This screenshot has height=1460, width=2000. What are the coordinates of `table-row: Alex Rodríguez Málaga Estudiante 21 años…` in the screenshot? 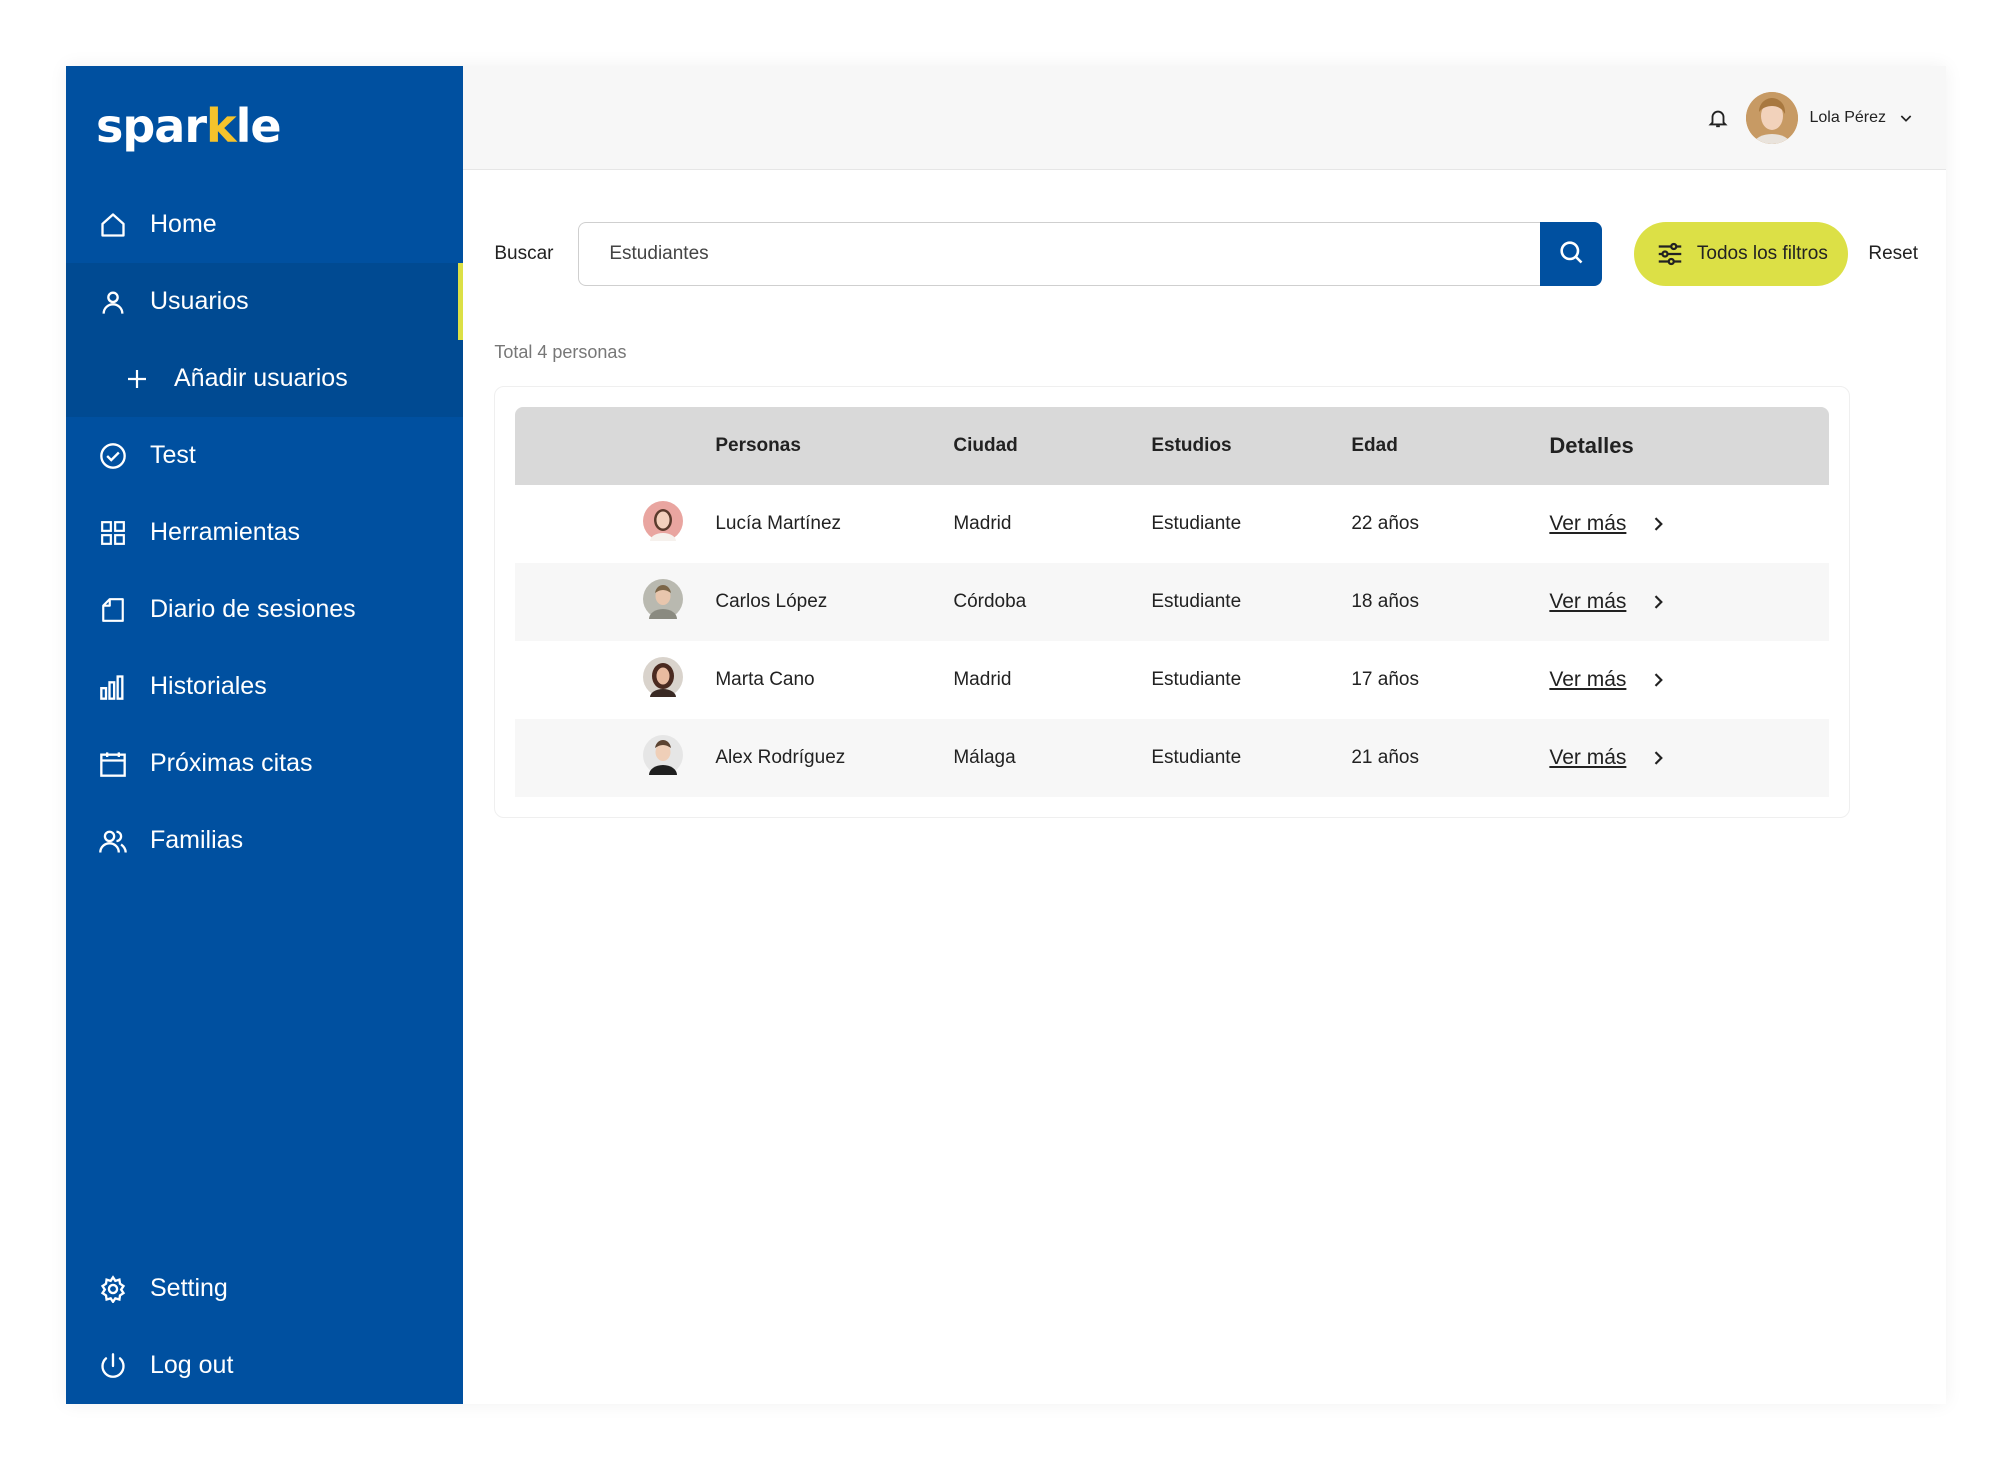 It's located at (1172, 758).